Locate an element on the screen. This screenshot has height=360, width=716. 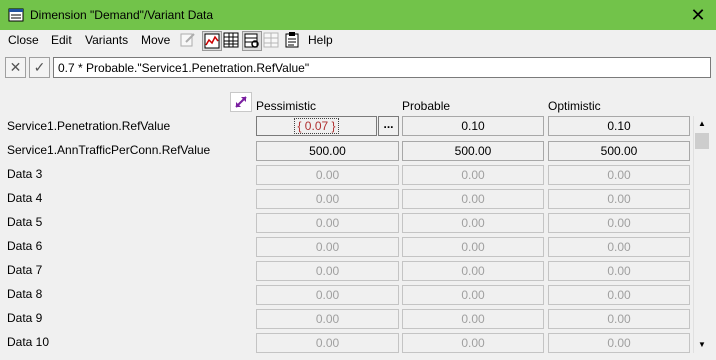
chart-icon is located at coordinates (212, 41).